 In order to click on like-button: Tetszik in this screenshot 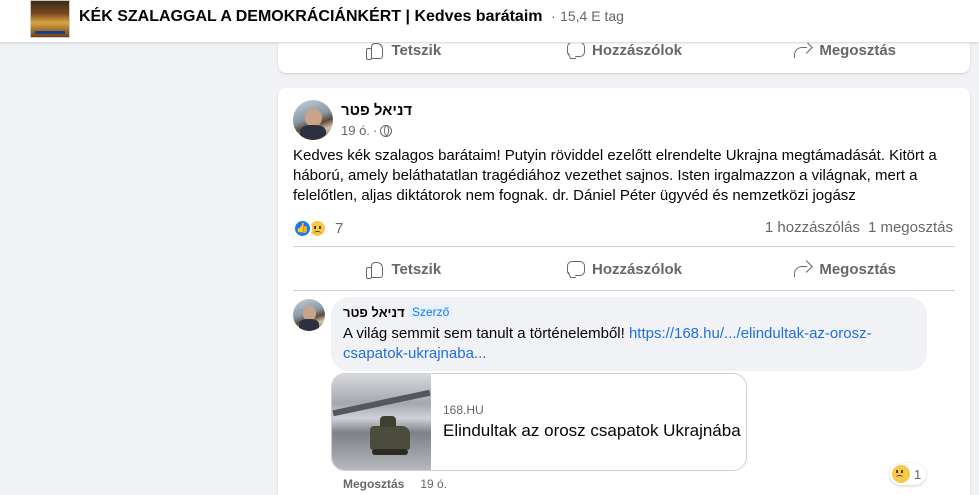, I will do `click(403, 269)`.